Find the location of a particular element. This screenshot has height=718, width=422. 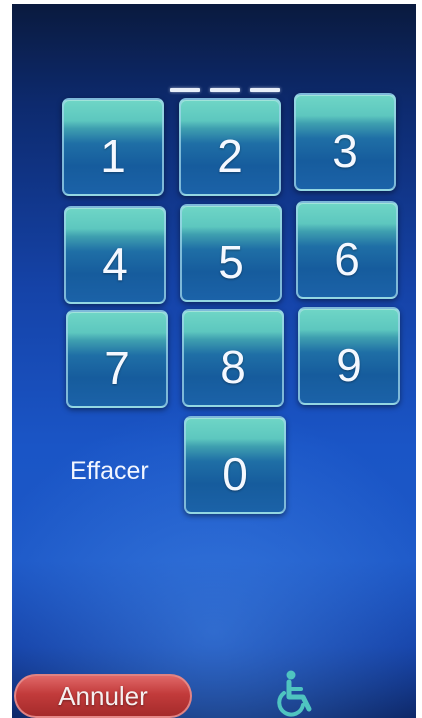

key-label: 3 is located at coordinates (345, 151).